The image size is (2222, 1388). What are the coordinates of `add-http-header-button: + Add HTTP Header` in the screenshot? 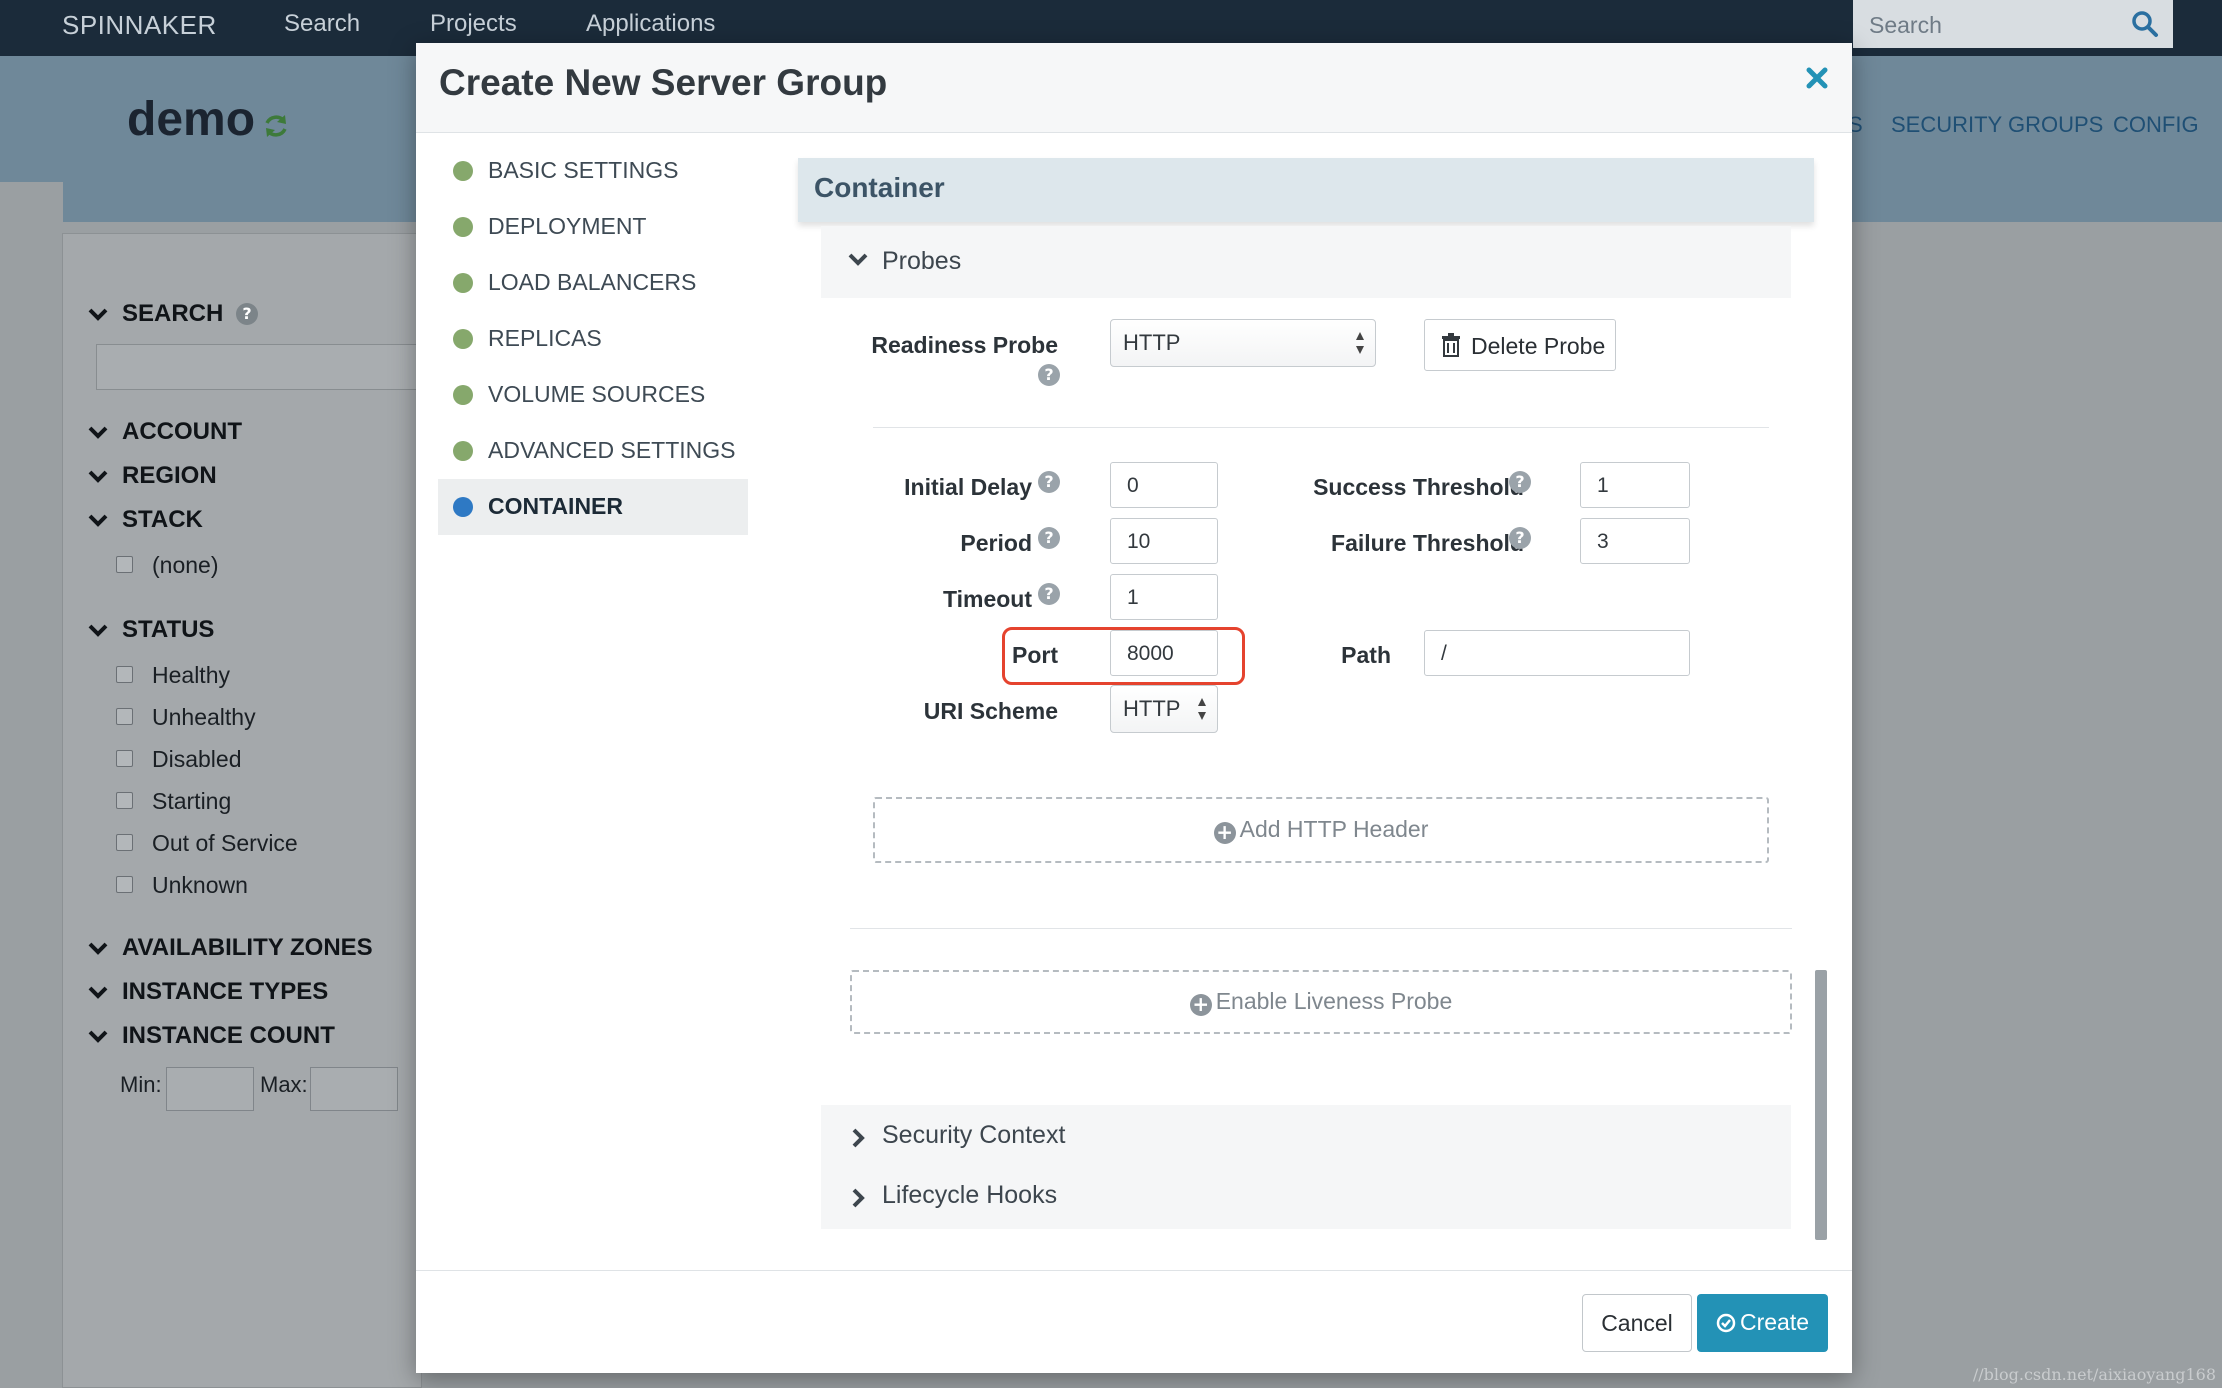 It's located at (1321, 830).